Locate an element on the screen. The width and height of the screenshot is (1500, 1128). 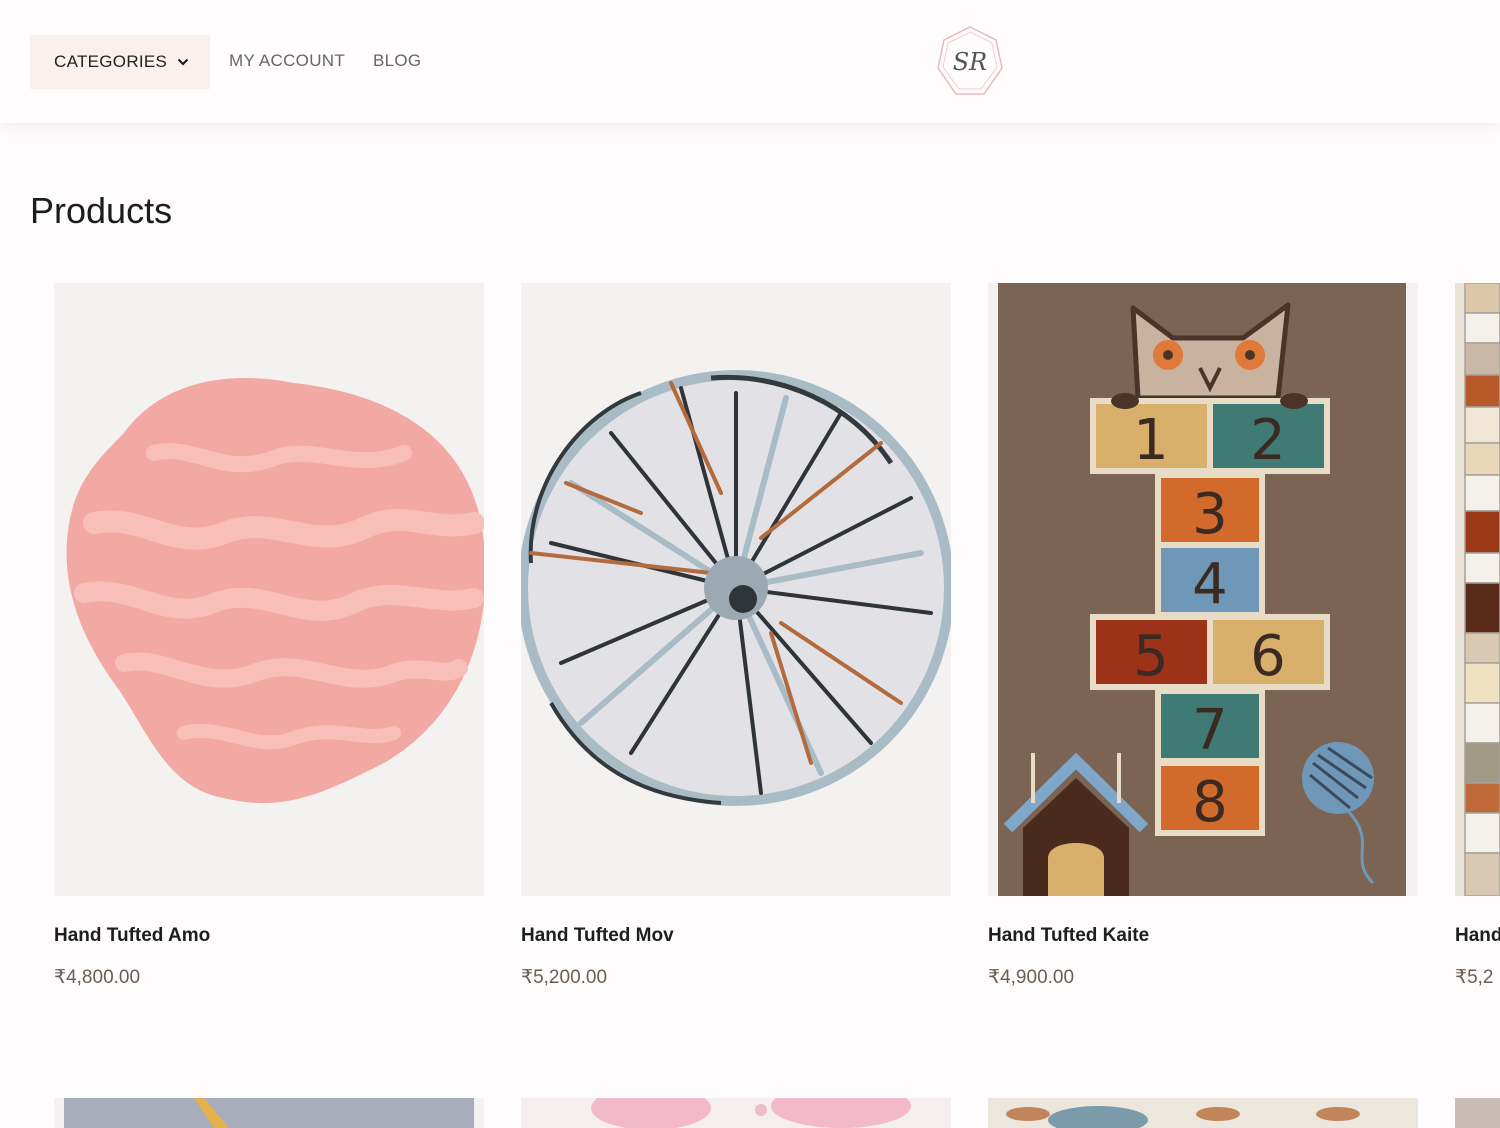
svg-text: 5 is located at coordinates (1151, 656).